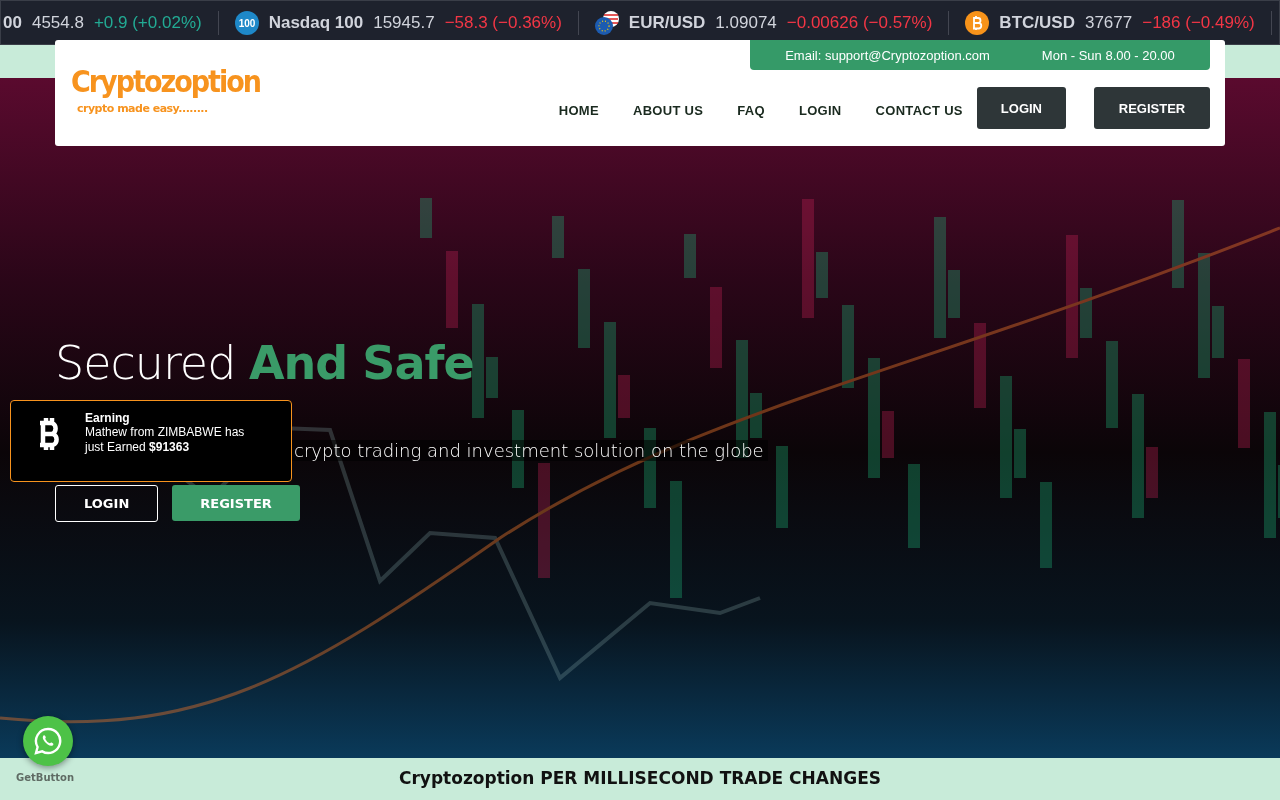  Describe the element at coordinates (668, 108) in the screenshot. I see `nav-link: ABOUT US` at that location.